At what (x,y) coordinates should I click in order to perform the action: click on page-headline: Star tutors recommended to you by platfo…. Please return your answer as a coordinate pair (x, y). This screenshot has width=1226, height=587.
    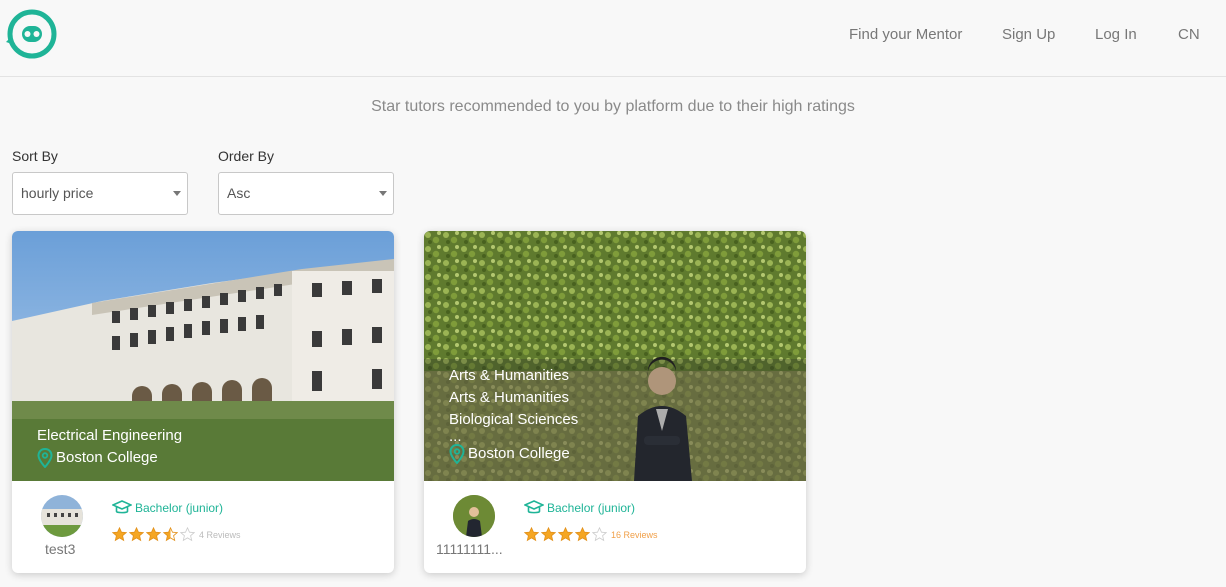
    Looking at the image, I should click on (613, 106).